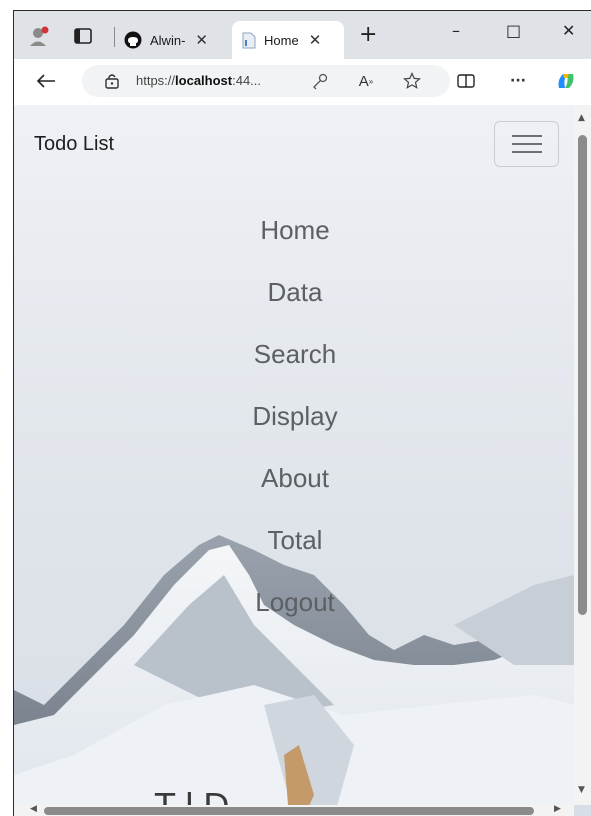  Describe the element at coordinates (46, 81) in the screenshot. I see `back-arrow-icon` at that location.